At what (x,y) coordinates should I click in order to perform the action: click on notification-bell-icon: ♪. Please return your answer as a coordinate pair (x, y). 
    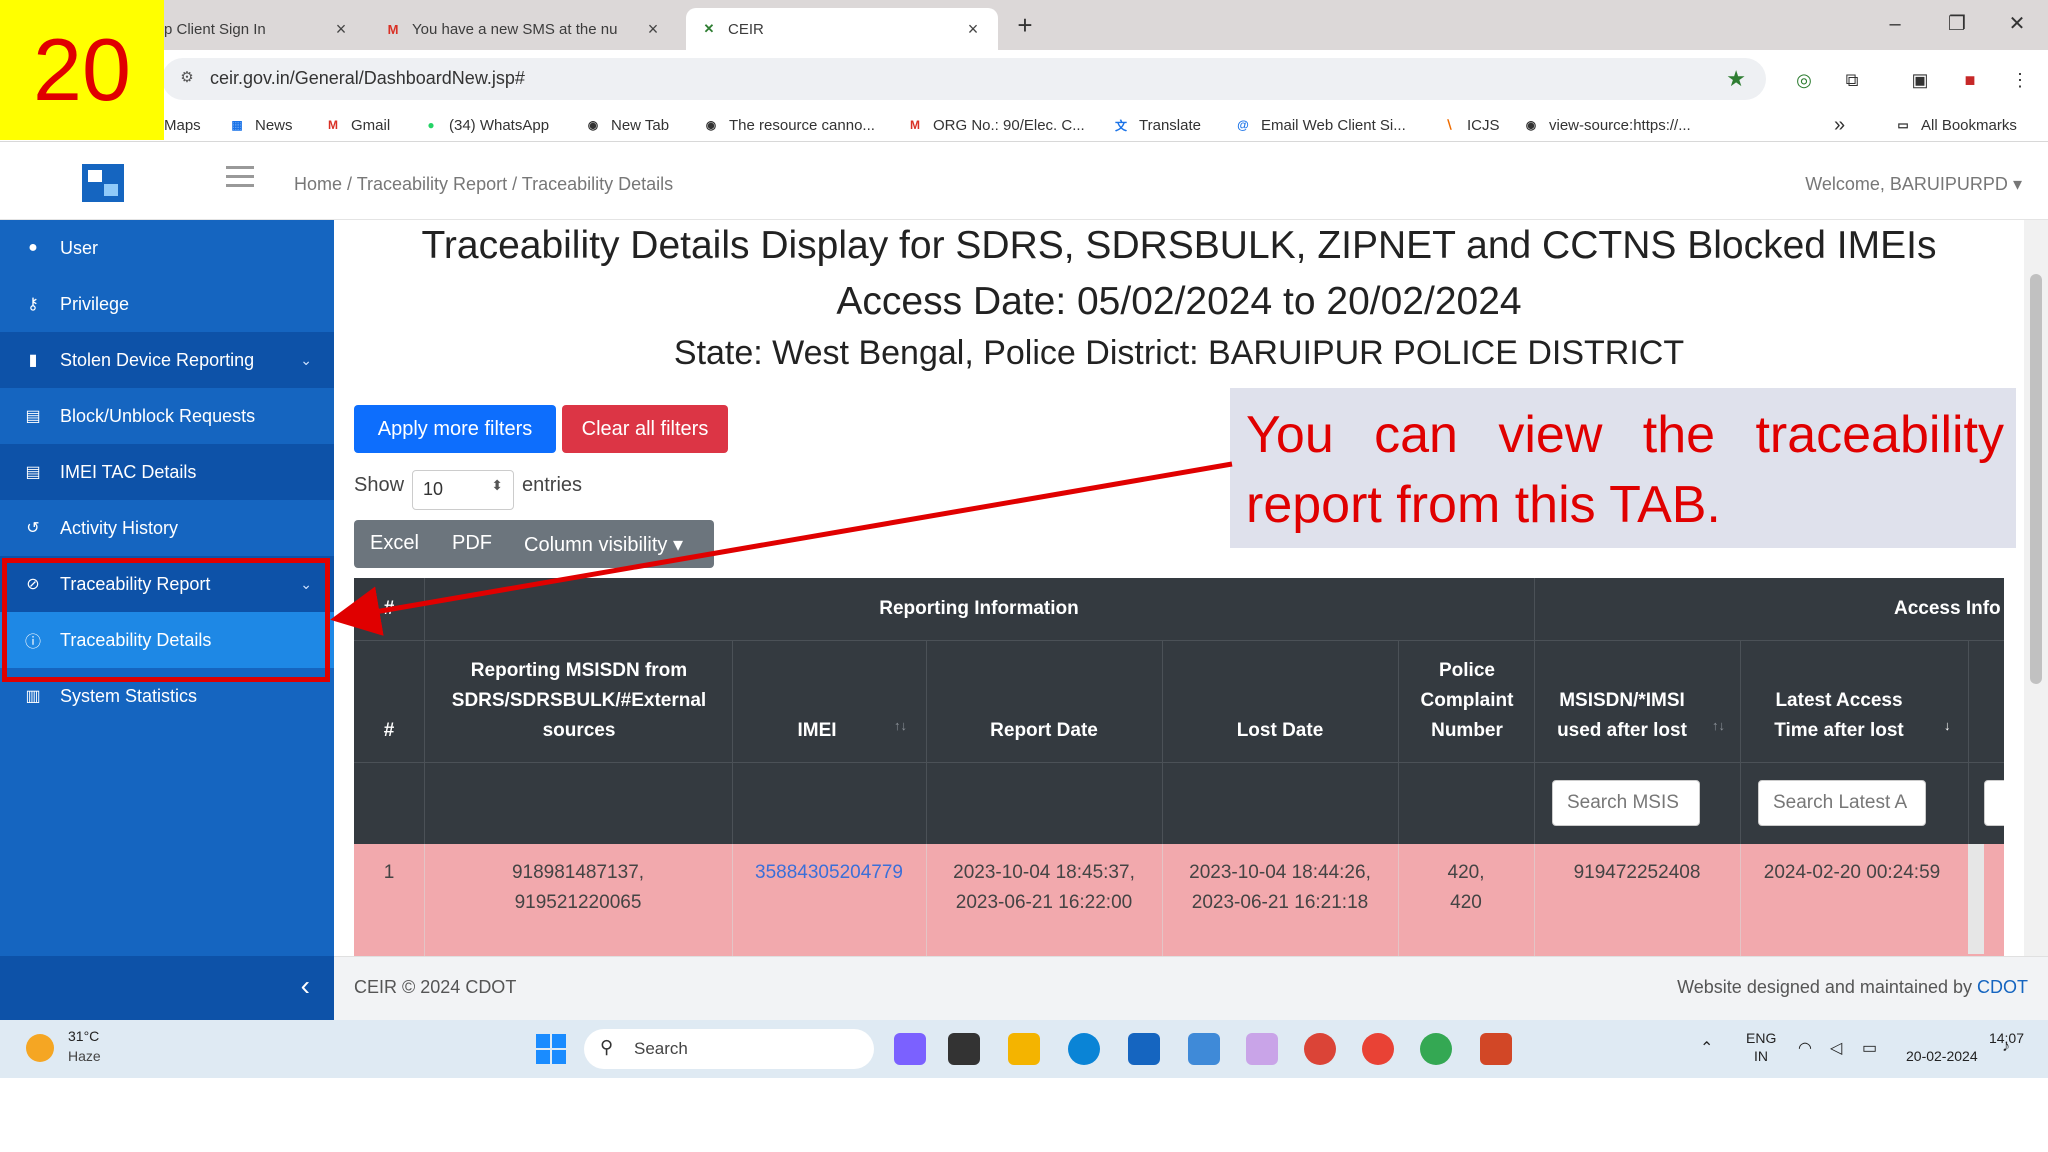
    Looking at the image, I should click on (2006, 1047).